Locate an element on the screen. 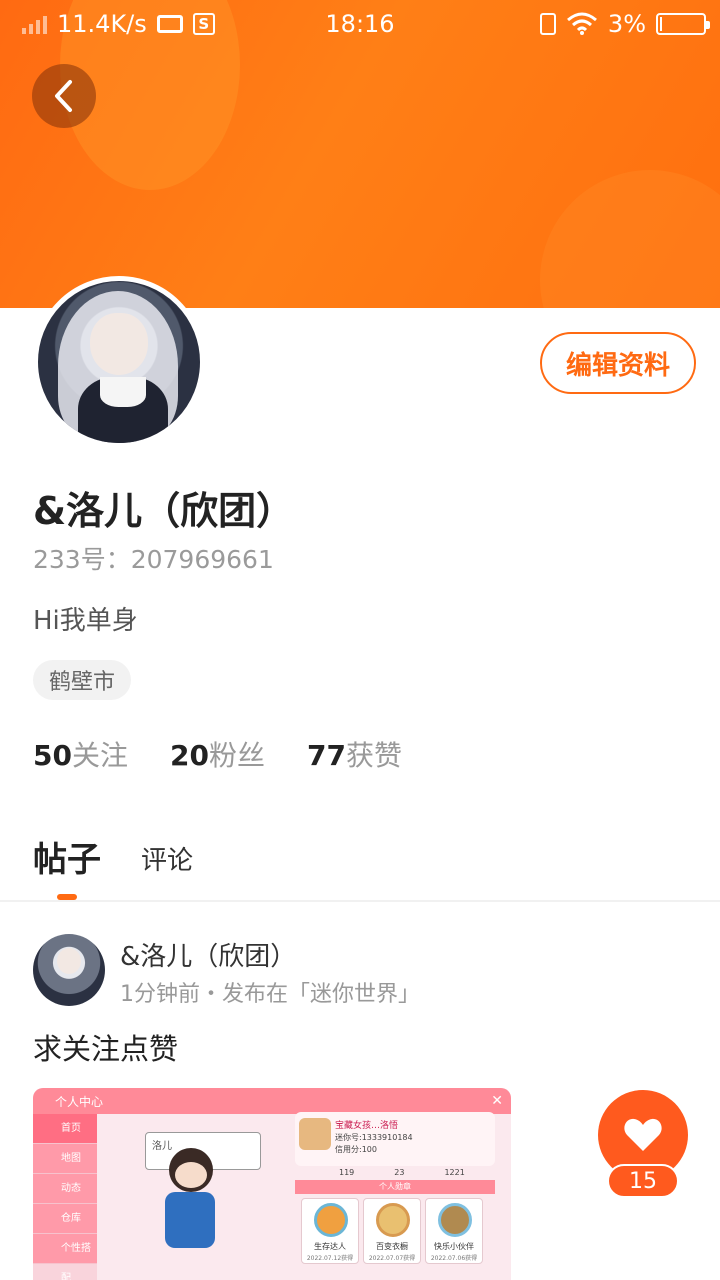 Image resolution: width=720 pixels, height=1280 pixels. medal-date: 2022.07.06获得 is located at coordinates (454, 1258).